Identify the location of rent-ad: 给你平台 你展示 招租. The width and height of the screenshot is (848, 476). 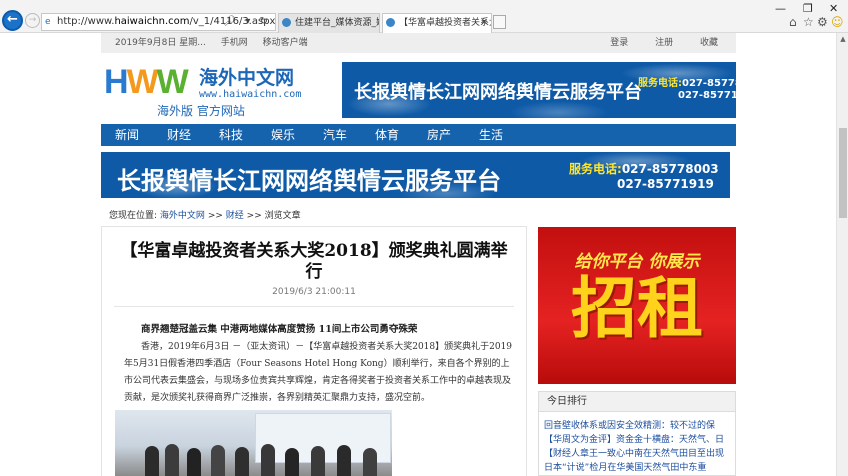
(637, 305).